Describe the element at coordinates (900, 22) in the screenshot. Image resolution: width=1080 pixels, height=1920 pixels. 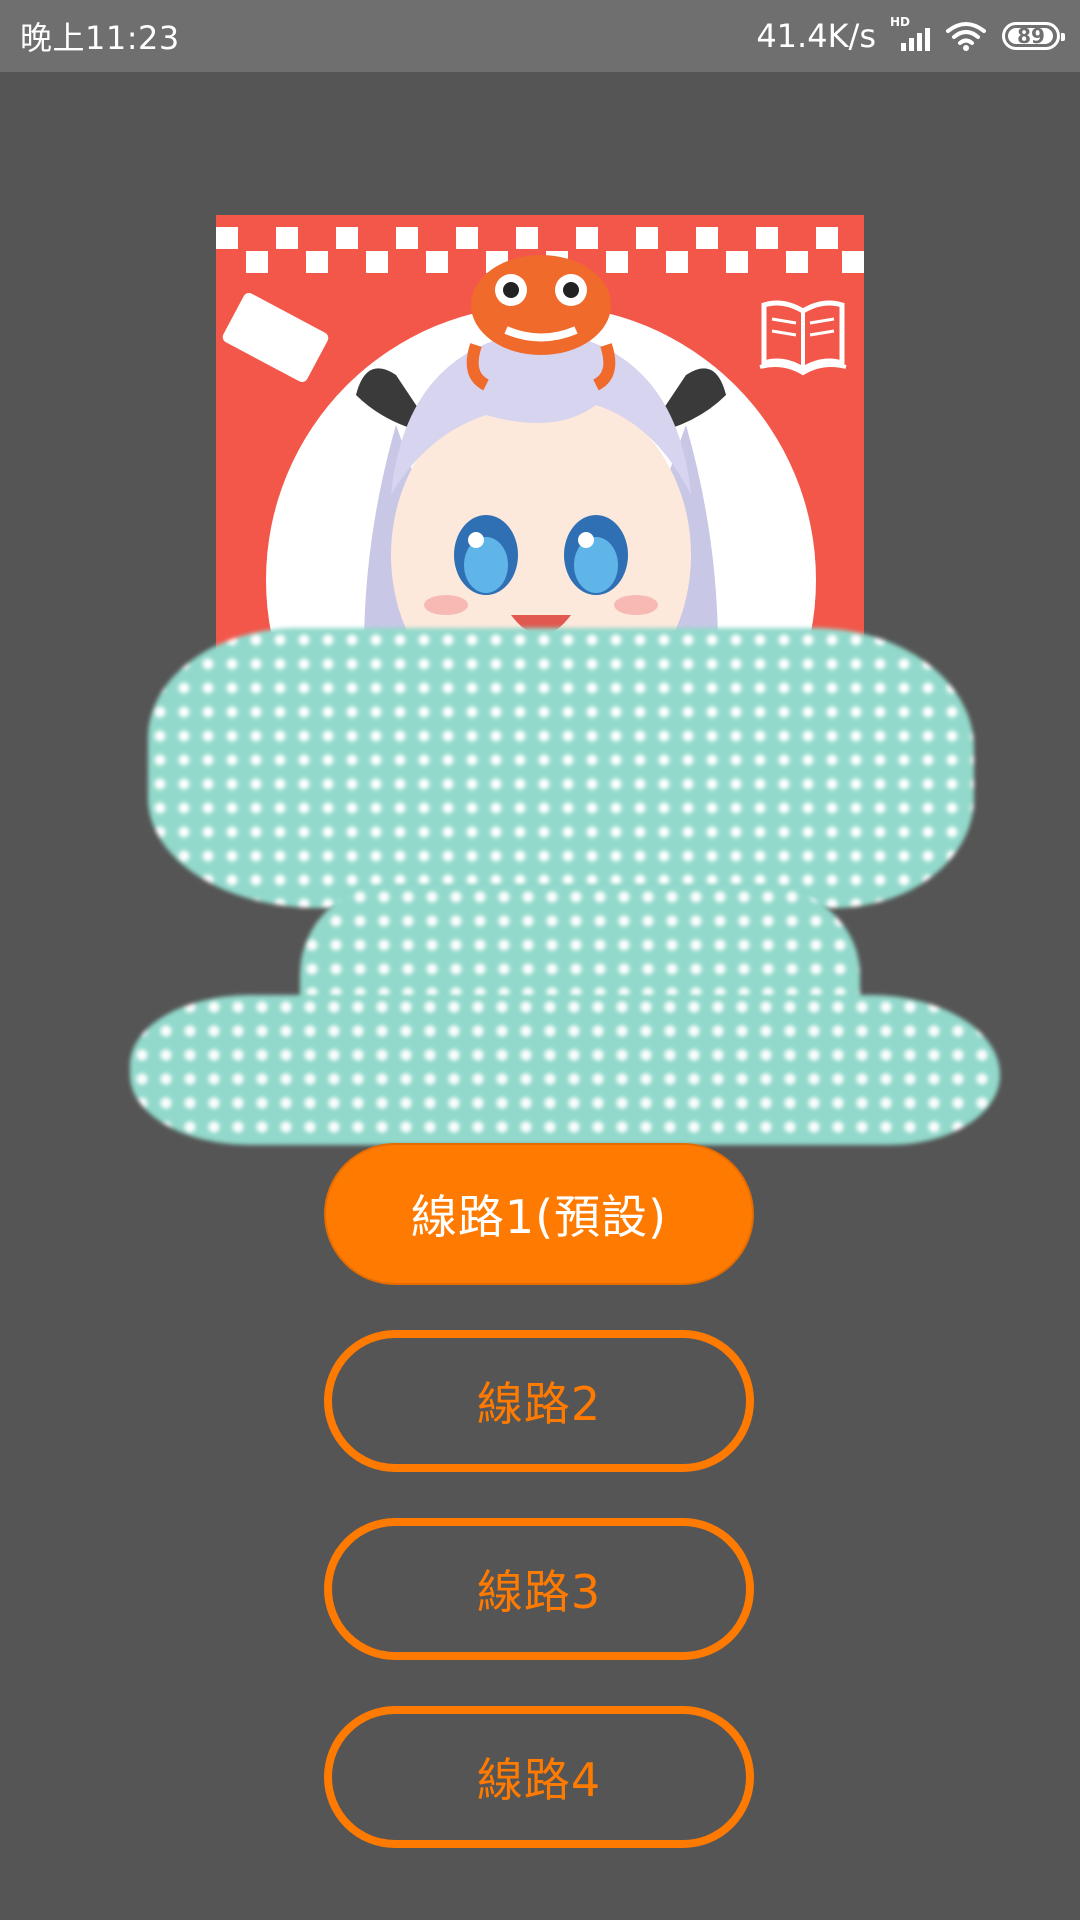
I see `hd-label: HD` at that location.